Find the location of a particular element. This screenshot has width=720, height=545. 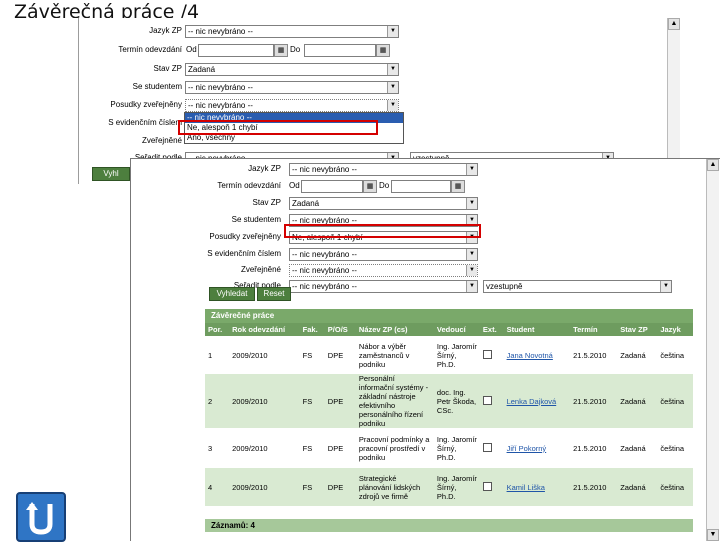

sortdir-select: vzestupně▼ is located at coordinates (577, 286).